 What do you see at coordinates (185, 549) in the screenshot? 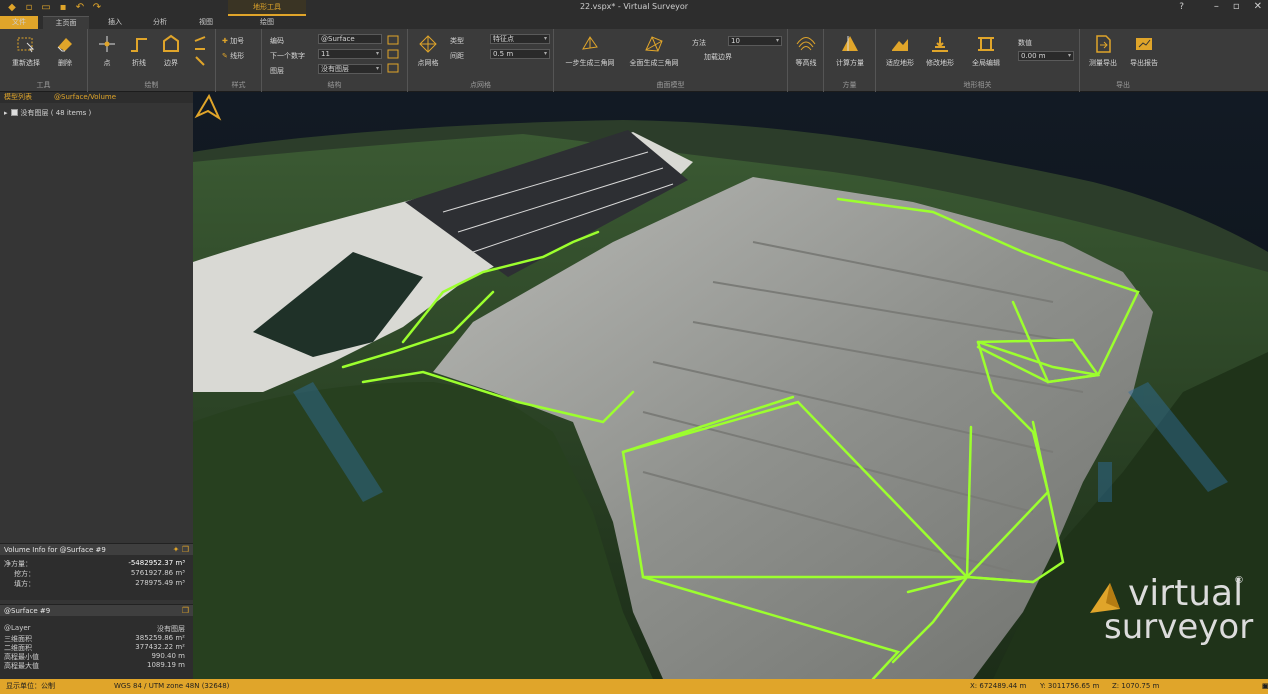
I see `copy-icon: ❐` at bounding box center [185, 549].